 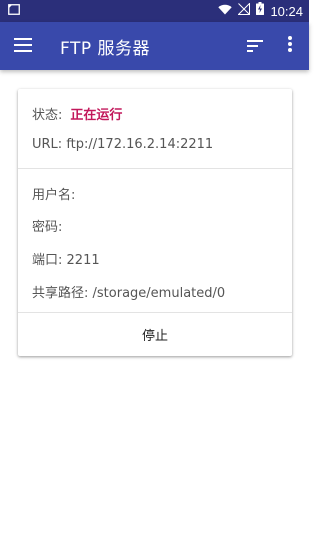 What do you see at coordinates (14, 11) in the screenshot?
I see `screenshot-icon` at bounding box center [14, 11].